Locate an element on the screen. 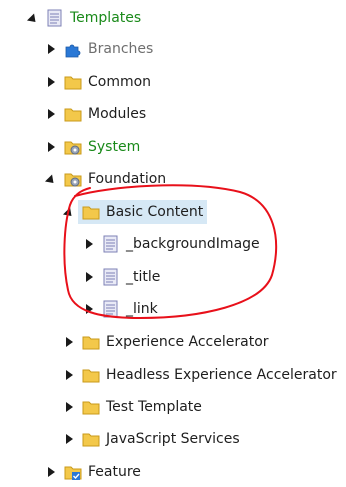  tree-item-headless-experience-accelerator: Headless Experience Accelerator is located at coordinates (200, 375).